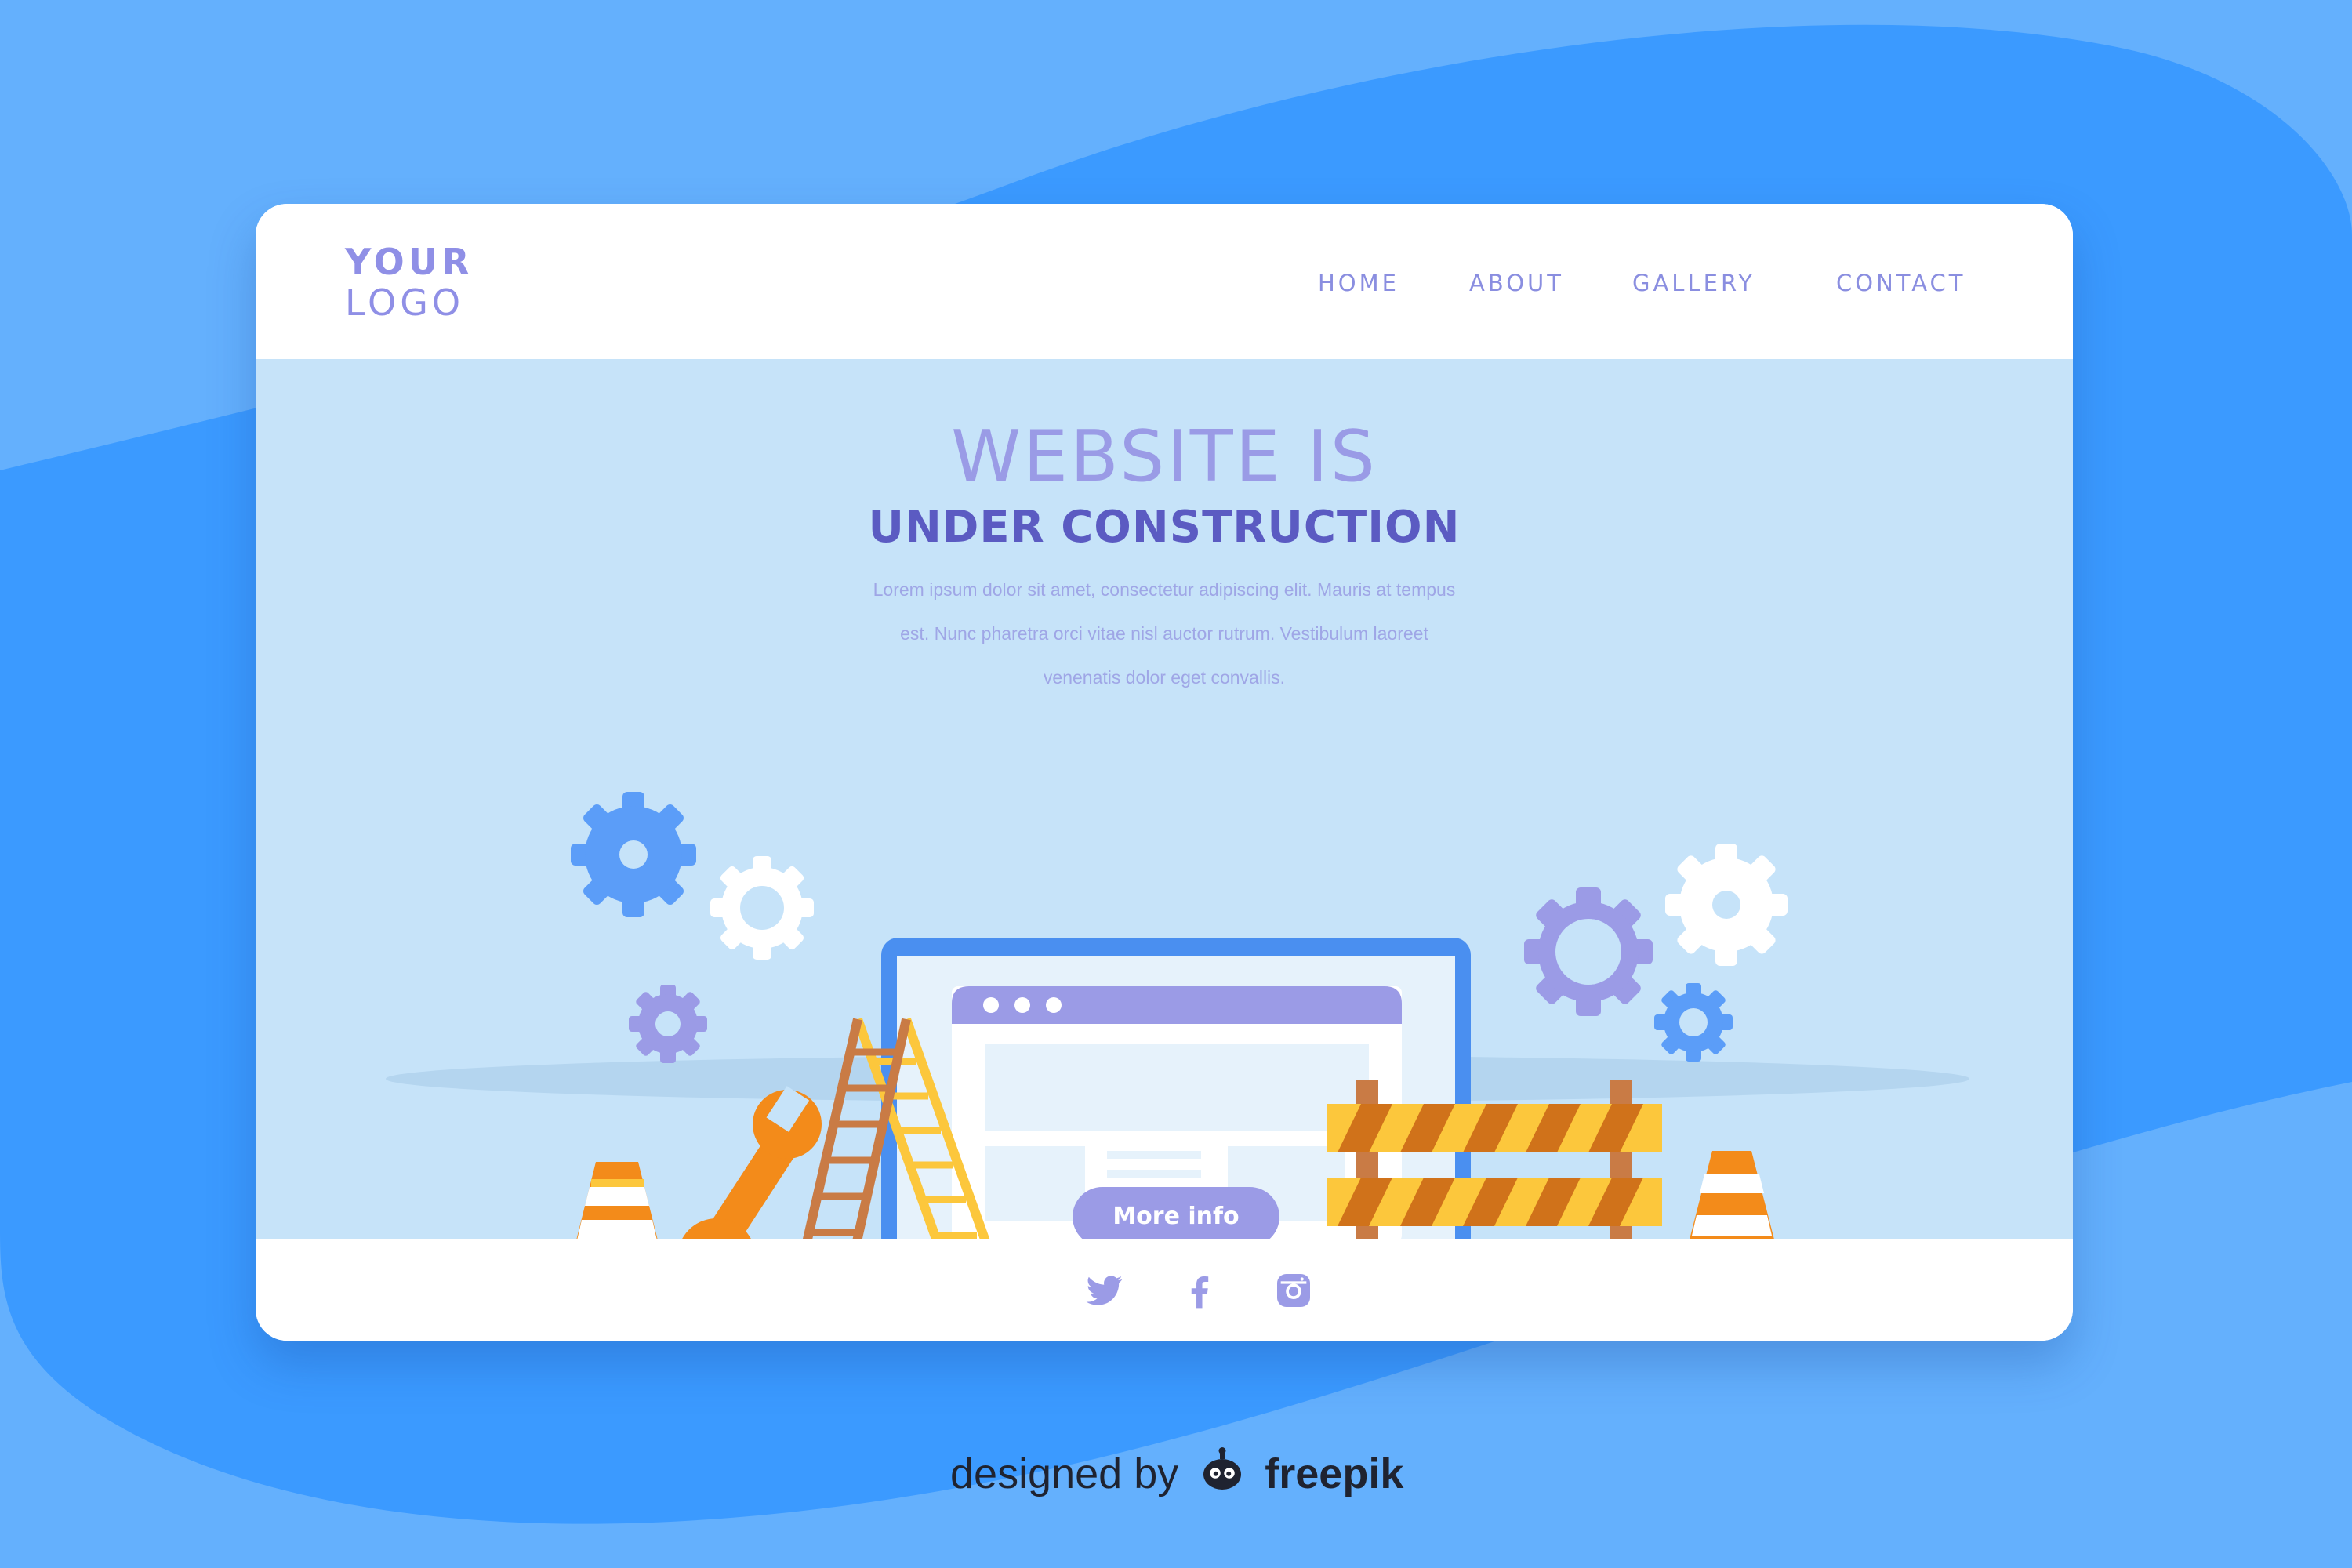 The width and height of the screenshot is (2352, 1568). I want to click on navbar: YOUR LOGO HOME ABOUT GALLERY CONTACT, so click(1164, 281).